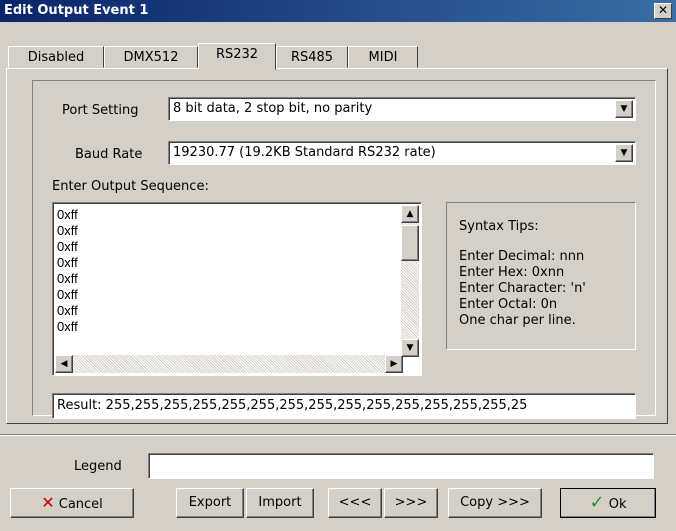 This screenshot has height=531, width=676. I want to click on export-button: Export, so click(210, 503).